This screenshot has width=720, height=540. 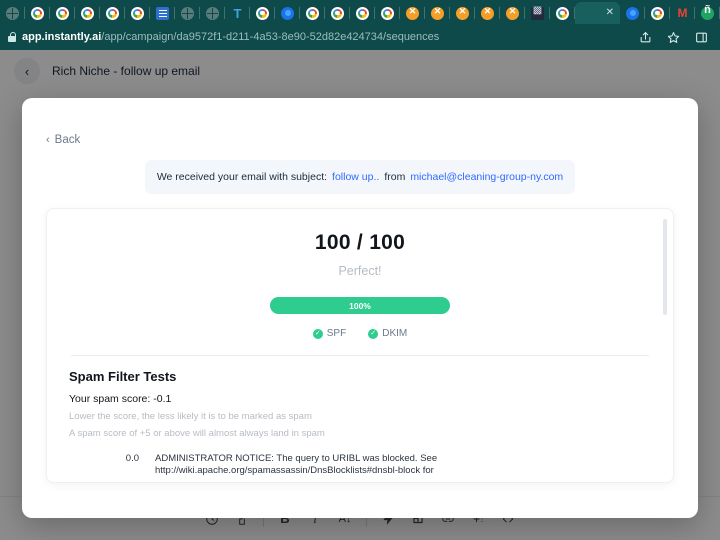 I want to click on letter-t-icon: T, so click(x=237, y=13).